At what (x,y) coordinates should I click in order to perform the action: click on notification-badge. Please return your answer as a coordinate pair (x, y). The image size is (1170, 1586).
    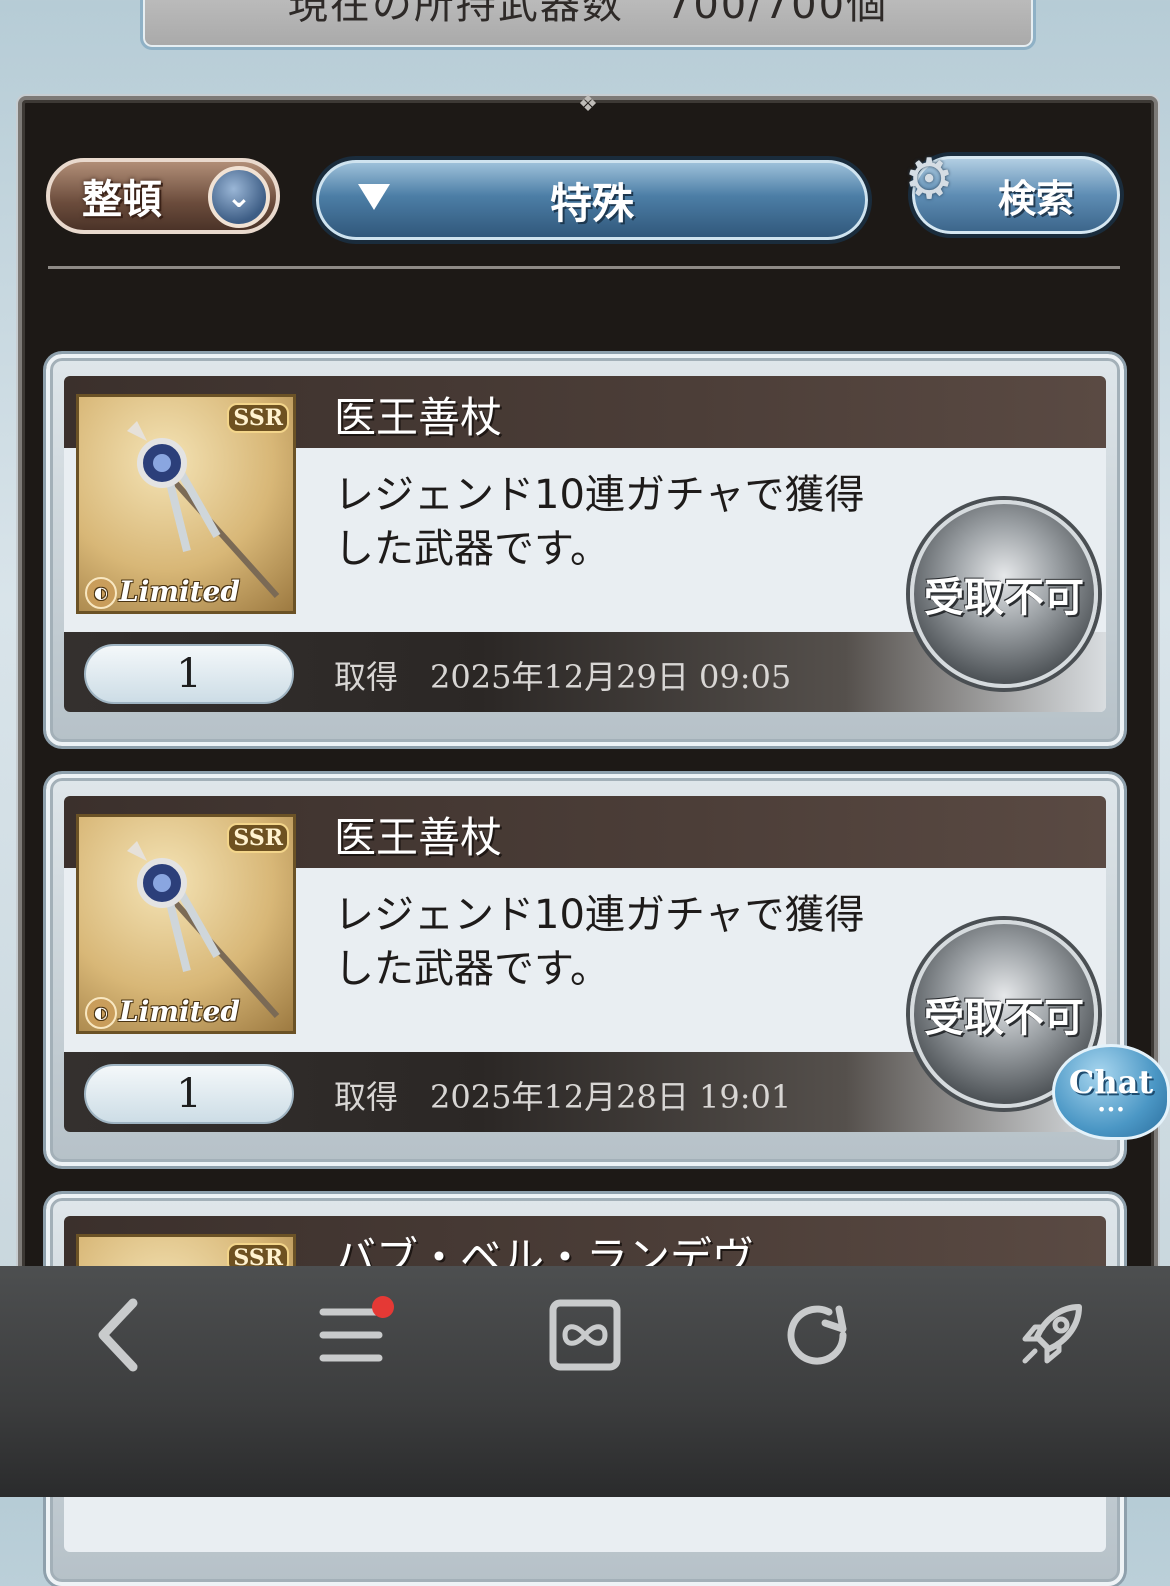
    Looking at the image, I should click on (383, 1307).